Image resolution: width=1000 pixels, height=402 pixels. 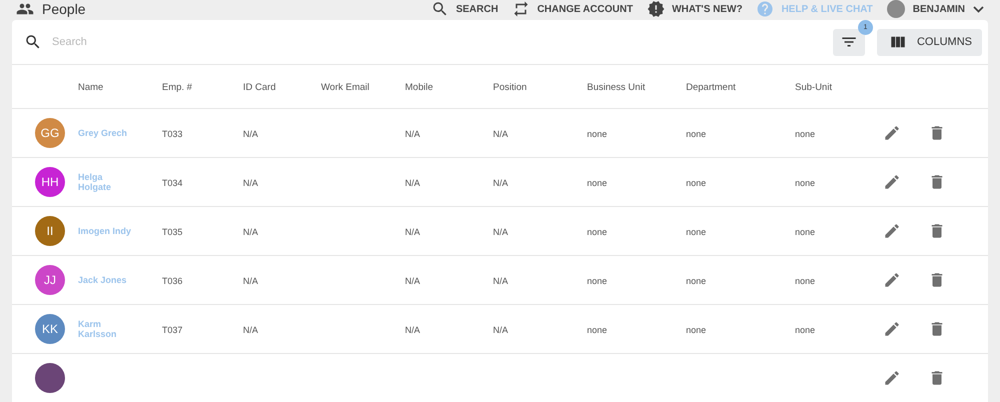 What do you see at coordinates (50, 182) in the screenshot?
I see `avatar-initials: HH` at bounding box center [50, 182].